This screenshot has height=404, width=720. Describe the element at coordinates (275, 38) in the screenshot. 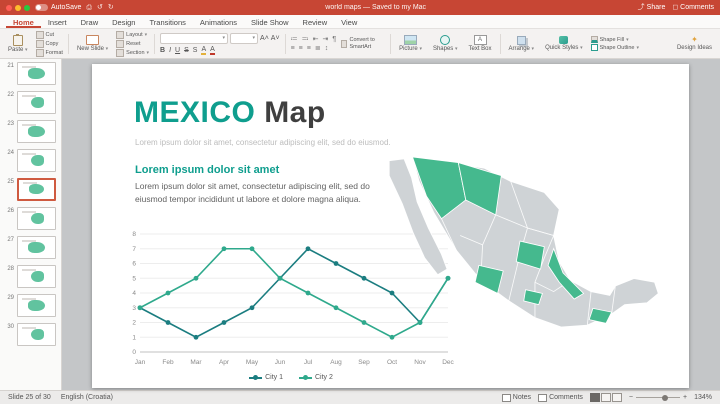

I see `shrink-font-button: A˅` at that location.